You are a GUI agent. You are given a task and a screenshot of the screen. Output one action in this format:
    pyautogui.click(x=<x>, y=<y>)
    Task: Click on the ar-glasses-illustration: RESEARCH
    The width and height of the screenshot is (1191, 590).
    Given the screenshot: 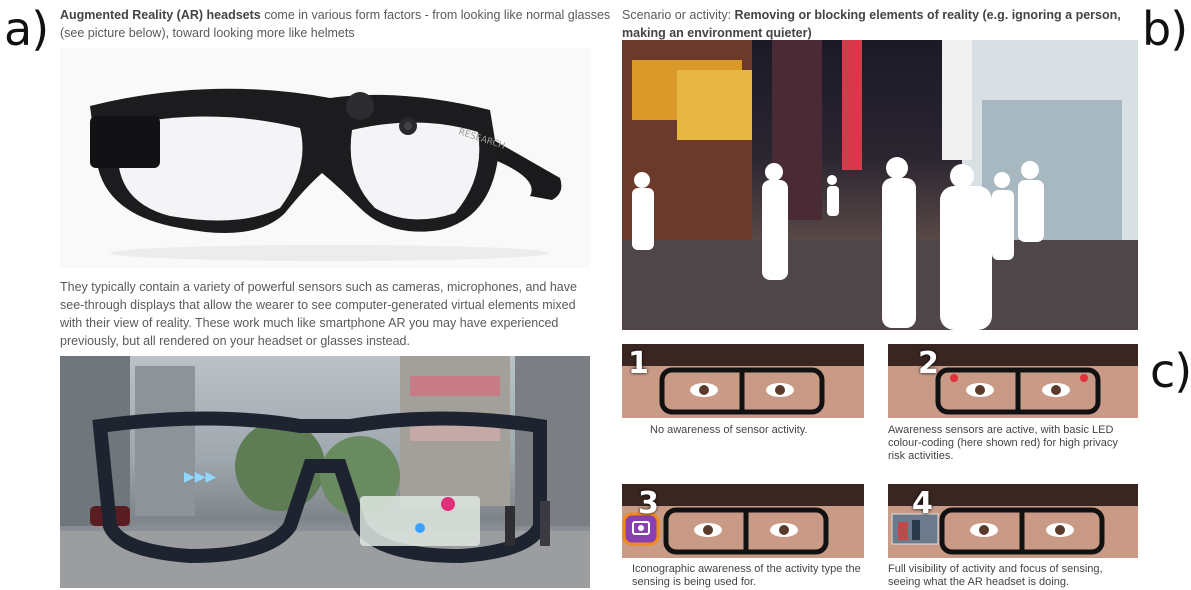 What is the action you would take?
    pyautogui.click(x=326, y=174)
    